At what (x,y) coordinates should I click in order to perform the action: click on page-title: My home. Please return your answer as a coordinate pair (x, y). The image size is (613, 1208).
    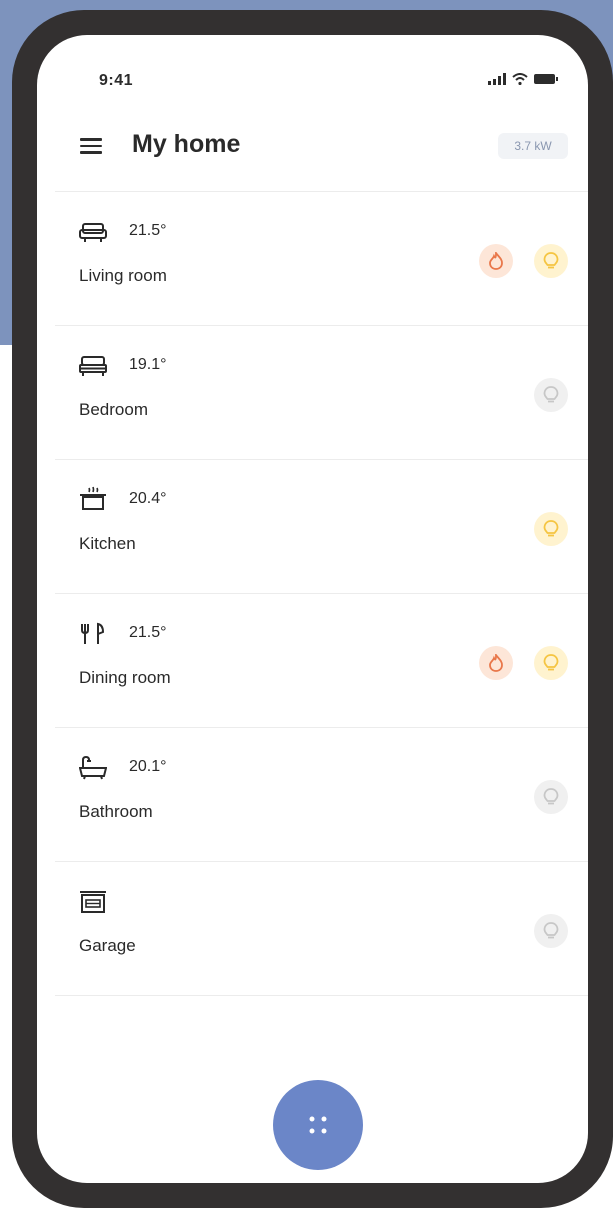
    Looking at the image, I should click on (186, 144).